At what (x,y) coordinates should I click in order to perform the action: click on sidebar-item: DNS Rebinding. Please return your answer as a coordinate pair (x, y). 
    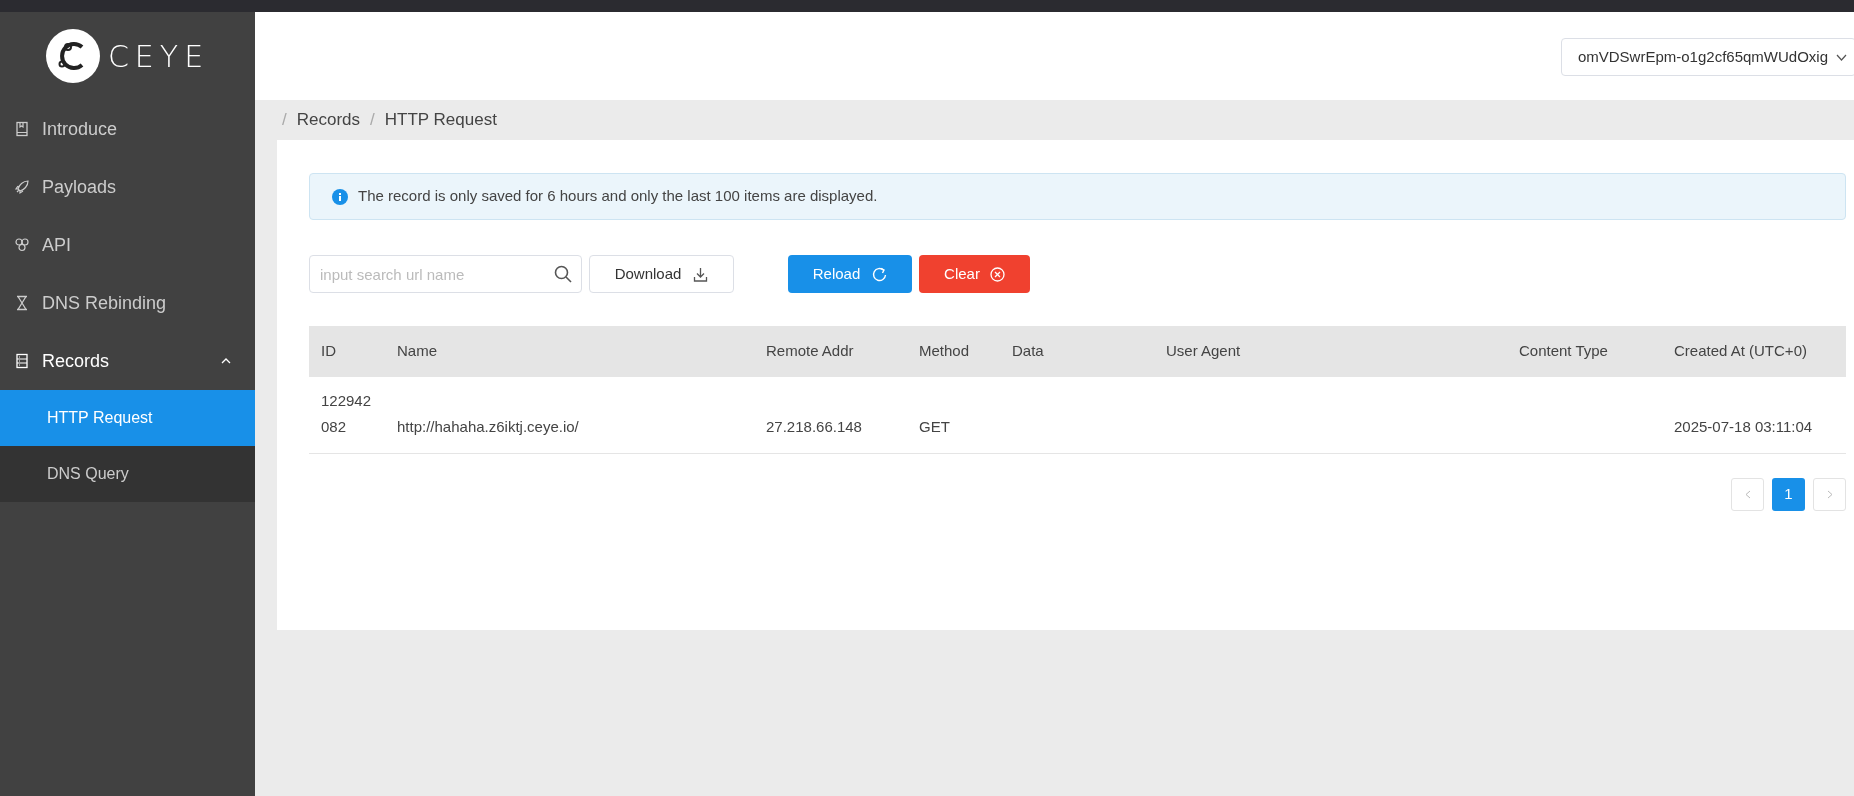
    Looking at the image, I should click on (127, 303).